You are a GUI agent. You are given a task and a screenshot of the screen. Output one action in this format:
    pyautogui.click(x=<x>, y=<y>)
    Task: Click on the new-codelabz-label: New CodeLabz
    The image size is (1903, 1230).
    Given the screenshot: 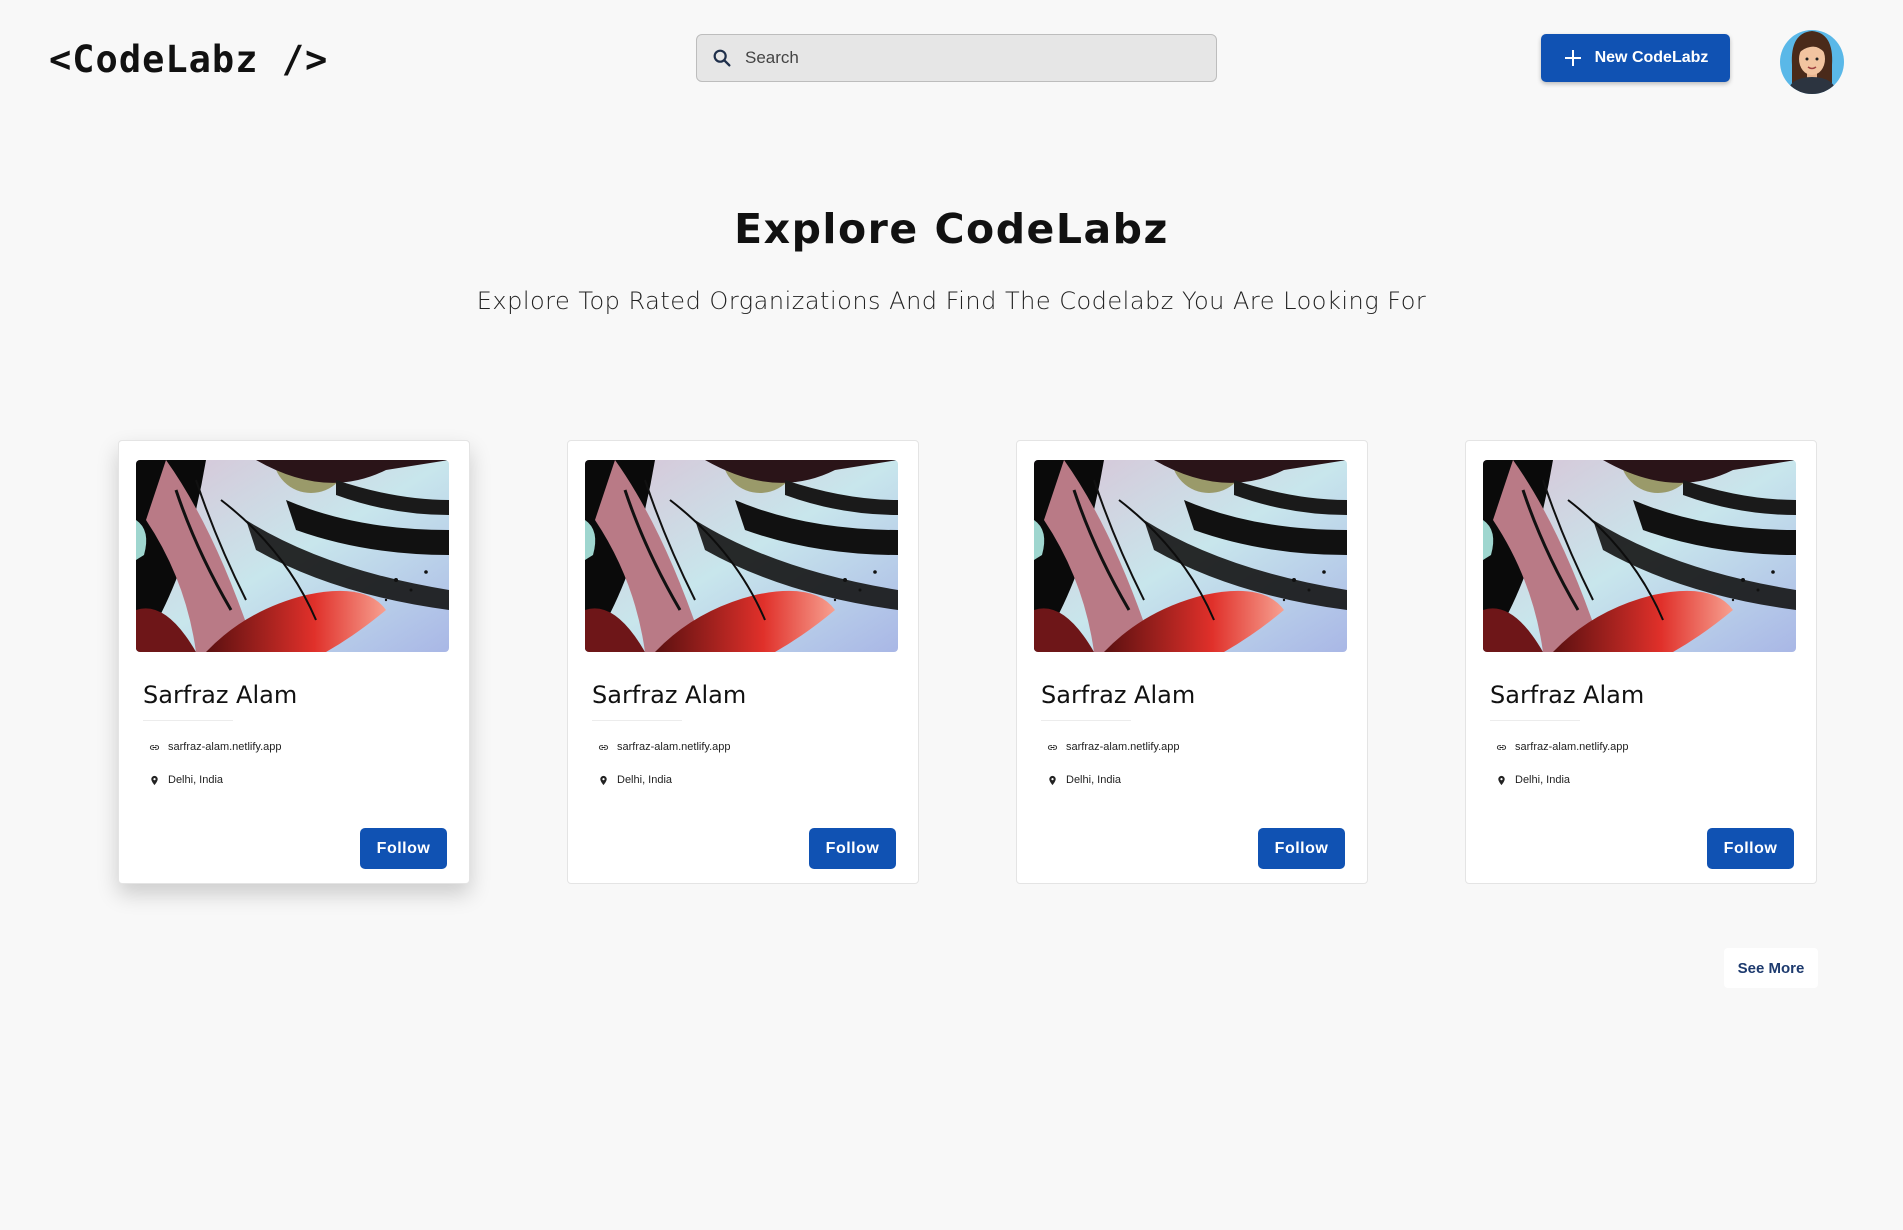 What is the action you would take?
    pyautogui.click(x=1651, y=57)
    